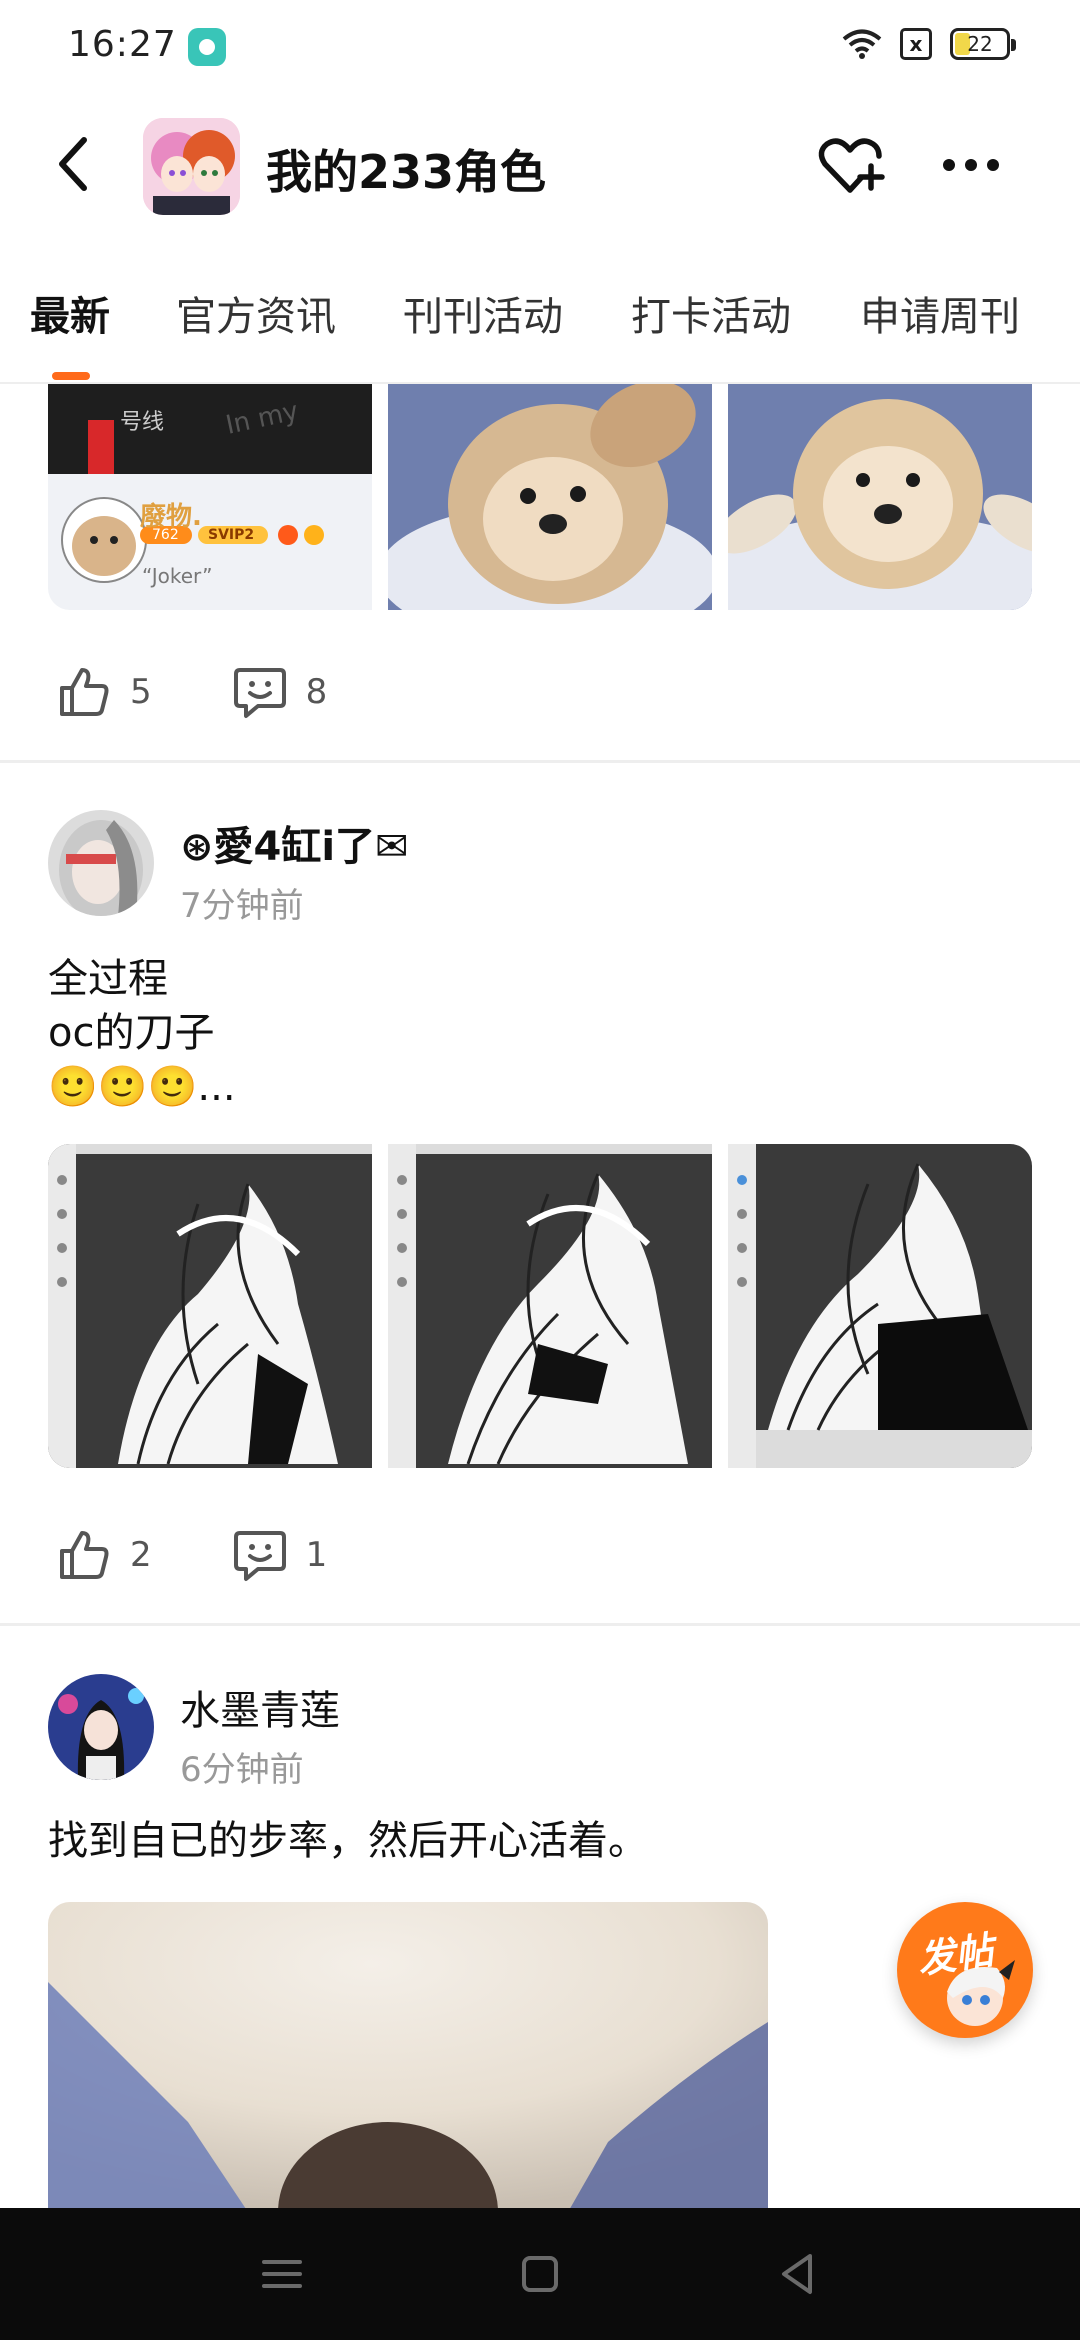 Image resolution: width=1080 pixels, height=2340 pixels. Describe the element at coordinates (862, 44) in the screenshot. I see `wifi-icon` at that location.